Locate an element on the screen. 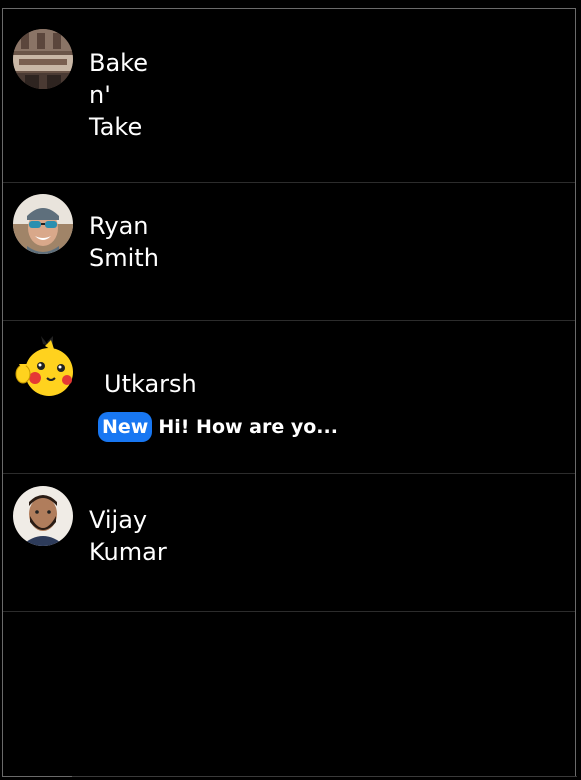 The image size is (581, 780). man-beard-photo-avatar is located at coordinates (43, 516).